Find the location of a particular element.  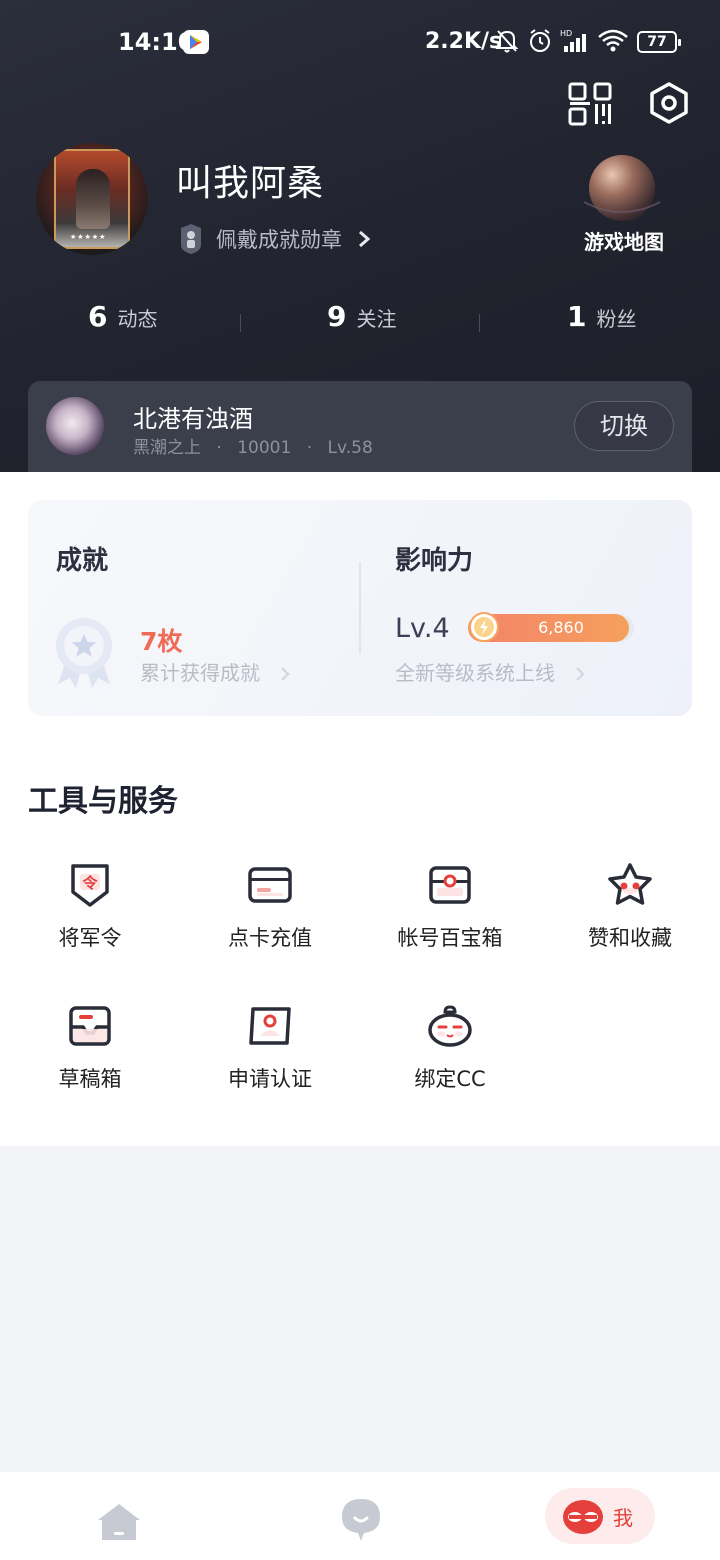

tab-home is located at coordinates (119, 1522).